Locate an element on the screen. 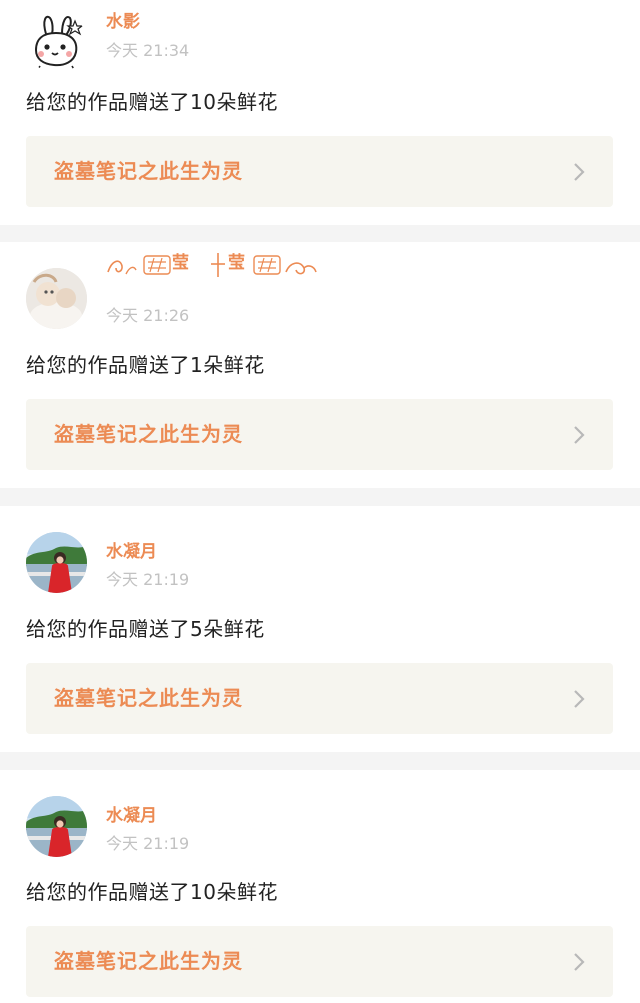  gift-message: 给您的作品赠送了5朵鲜花 is located at coordinates (145, 629).